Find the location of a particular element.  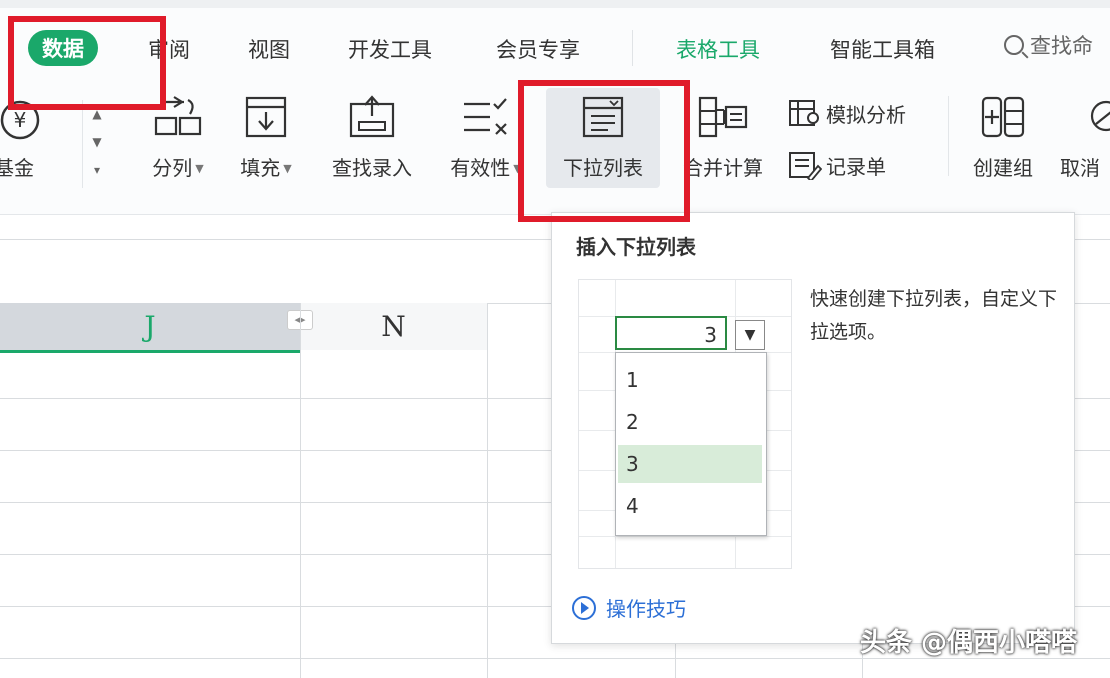

ribbon-divider is located at coordinates (948, 136).